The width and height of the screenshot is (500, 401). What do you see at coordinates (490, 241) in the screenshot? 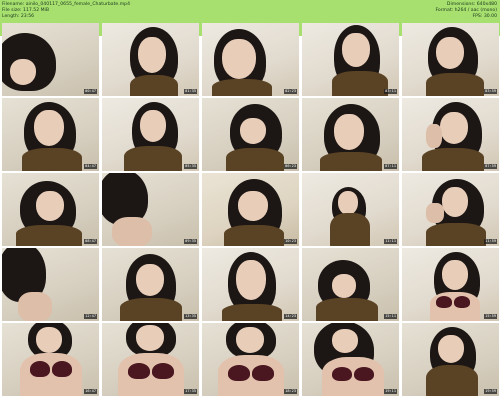
I see `timestamp-label: 11:59` at bounding box center [490, 241].